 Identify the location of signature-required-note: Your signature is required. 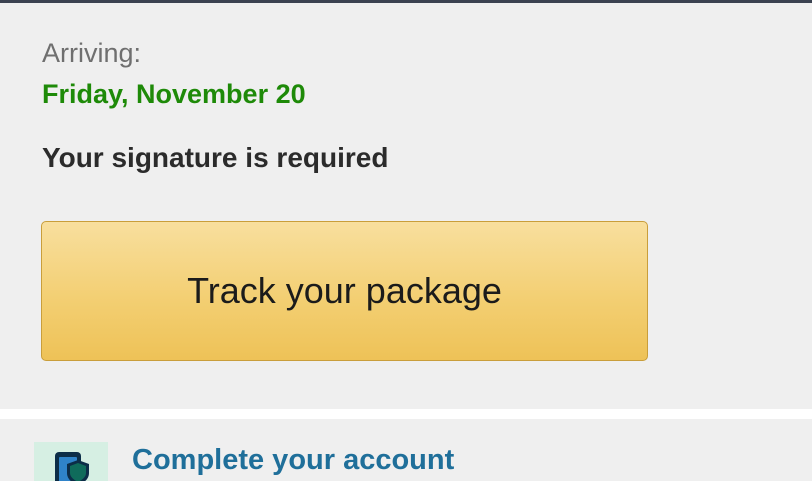
(215, 157).